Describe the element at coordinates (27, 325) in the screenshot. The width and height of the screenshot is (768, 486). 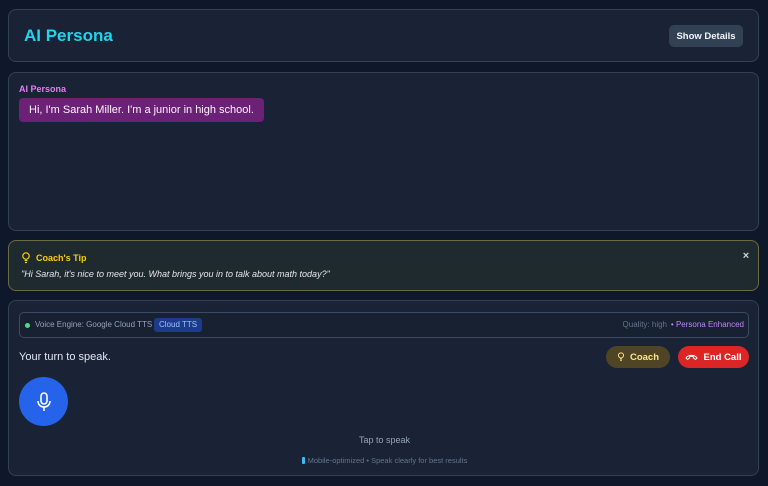
I see `status-dot-icon` at that location.